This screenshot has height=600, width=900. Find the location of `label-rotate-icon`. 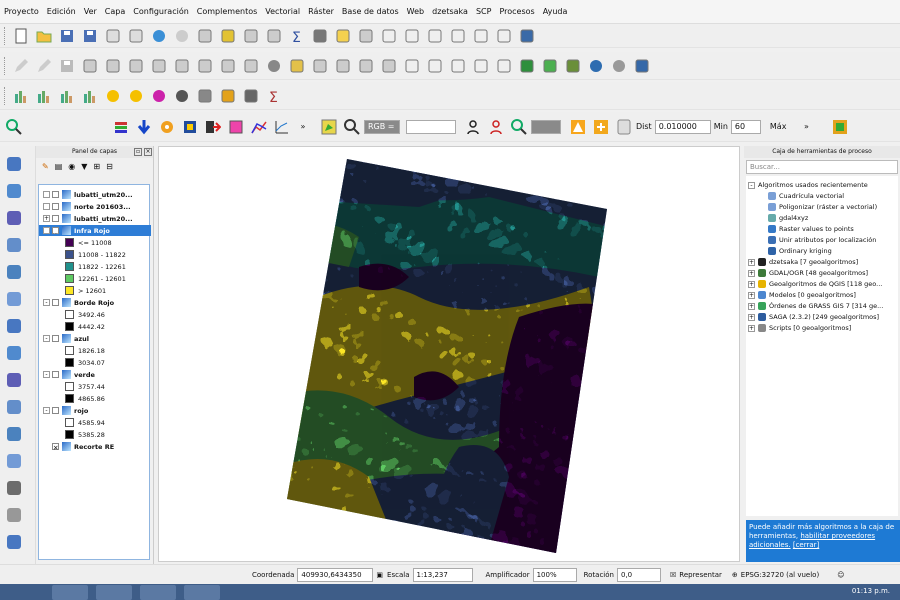

label-rotate-icon is located at coordinates (365, 65).